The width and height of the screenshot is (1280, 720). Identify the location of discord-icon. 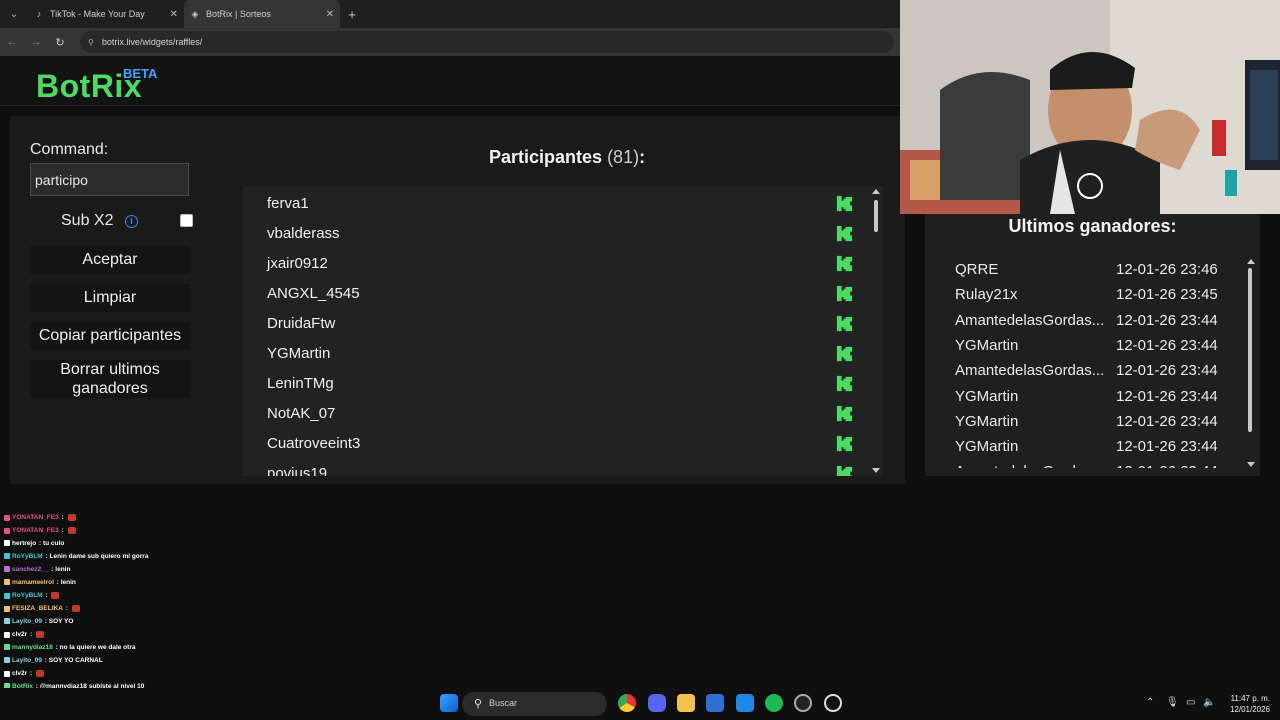
(657, 703).